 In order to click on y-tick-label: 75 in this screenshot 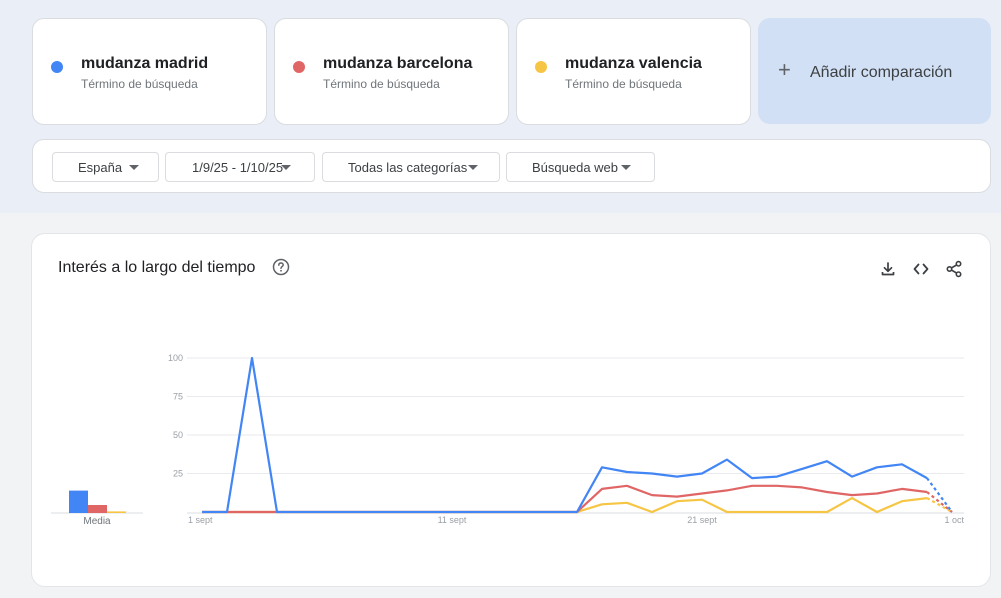, I will do `click(178, 397)`.